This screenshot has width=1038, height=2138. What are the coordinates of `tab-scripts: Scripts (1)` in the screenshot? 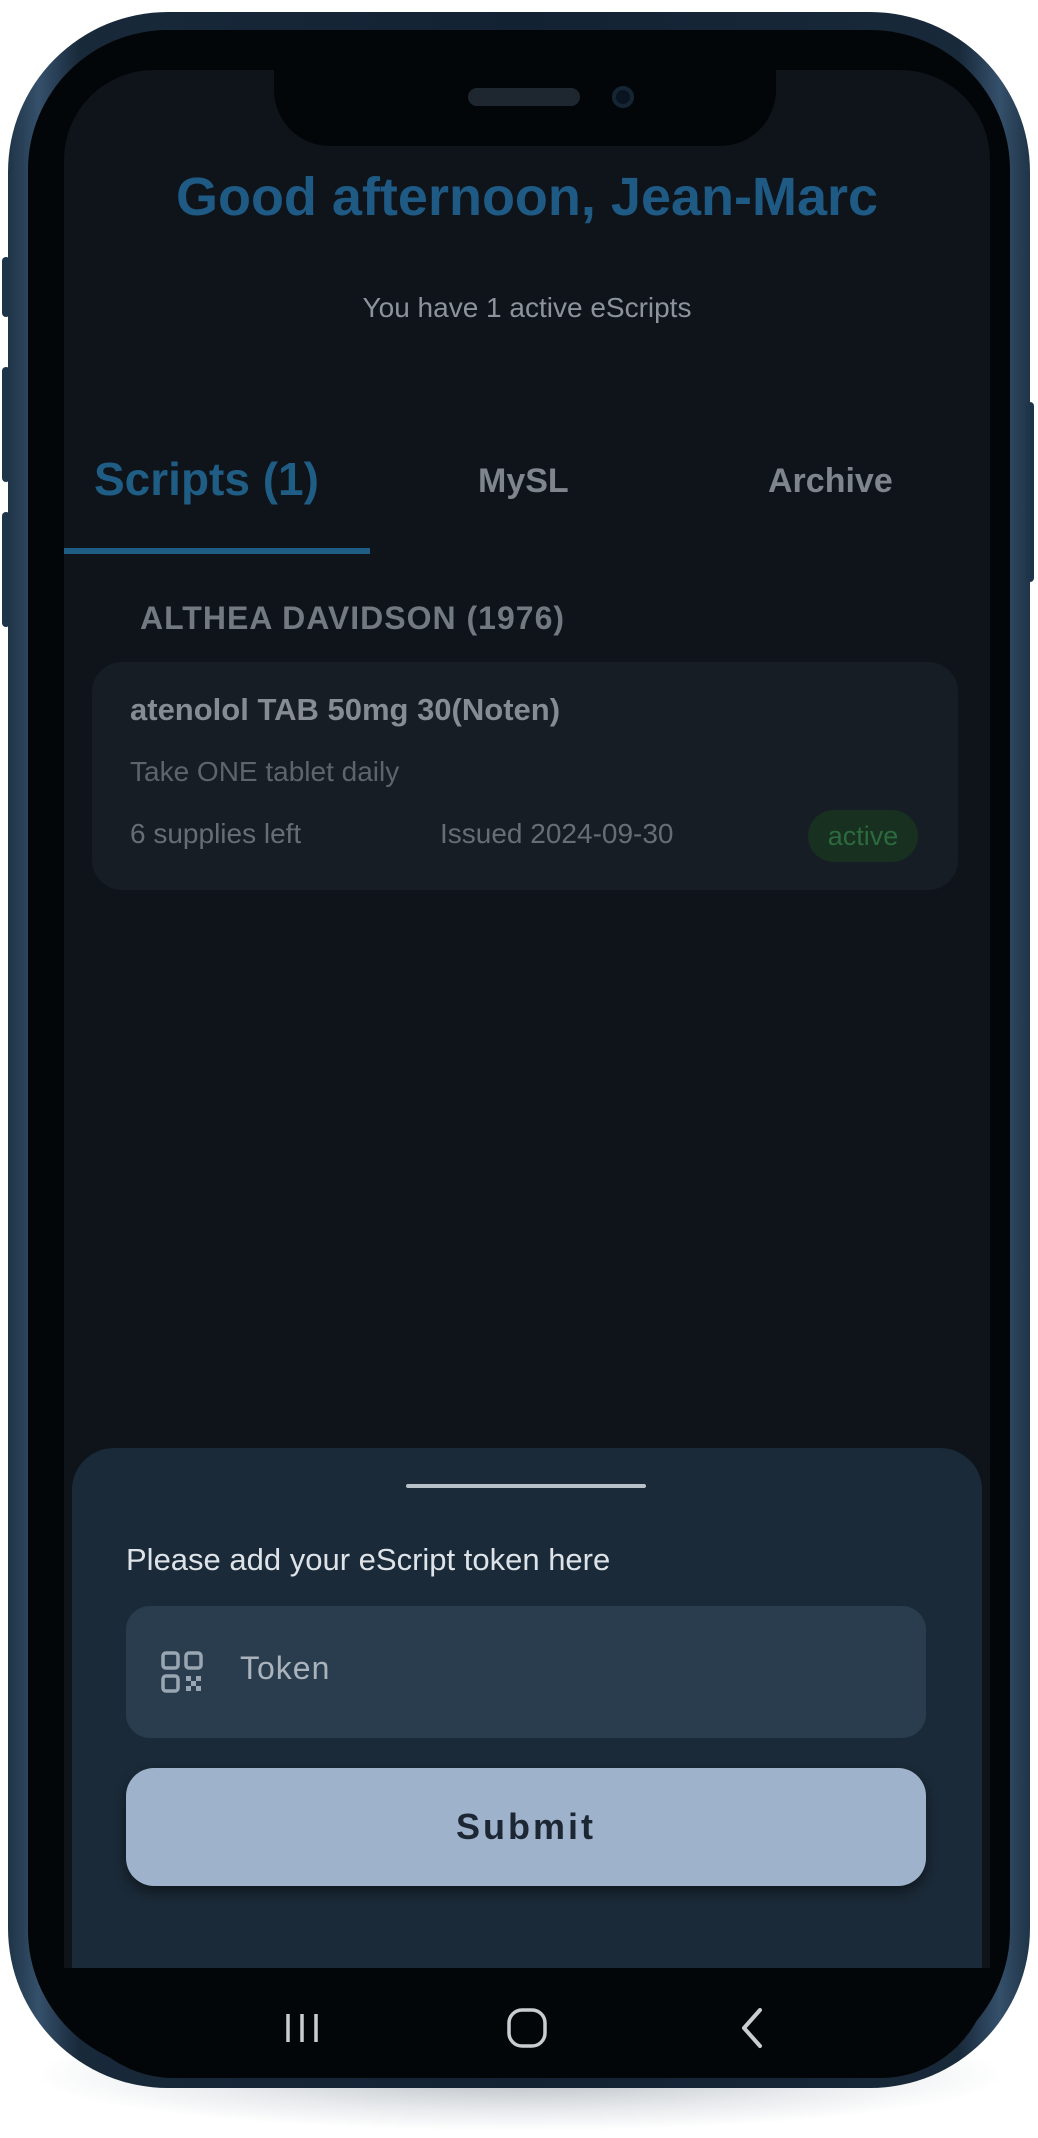 It's located at (206, 479).